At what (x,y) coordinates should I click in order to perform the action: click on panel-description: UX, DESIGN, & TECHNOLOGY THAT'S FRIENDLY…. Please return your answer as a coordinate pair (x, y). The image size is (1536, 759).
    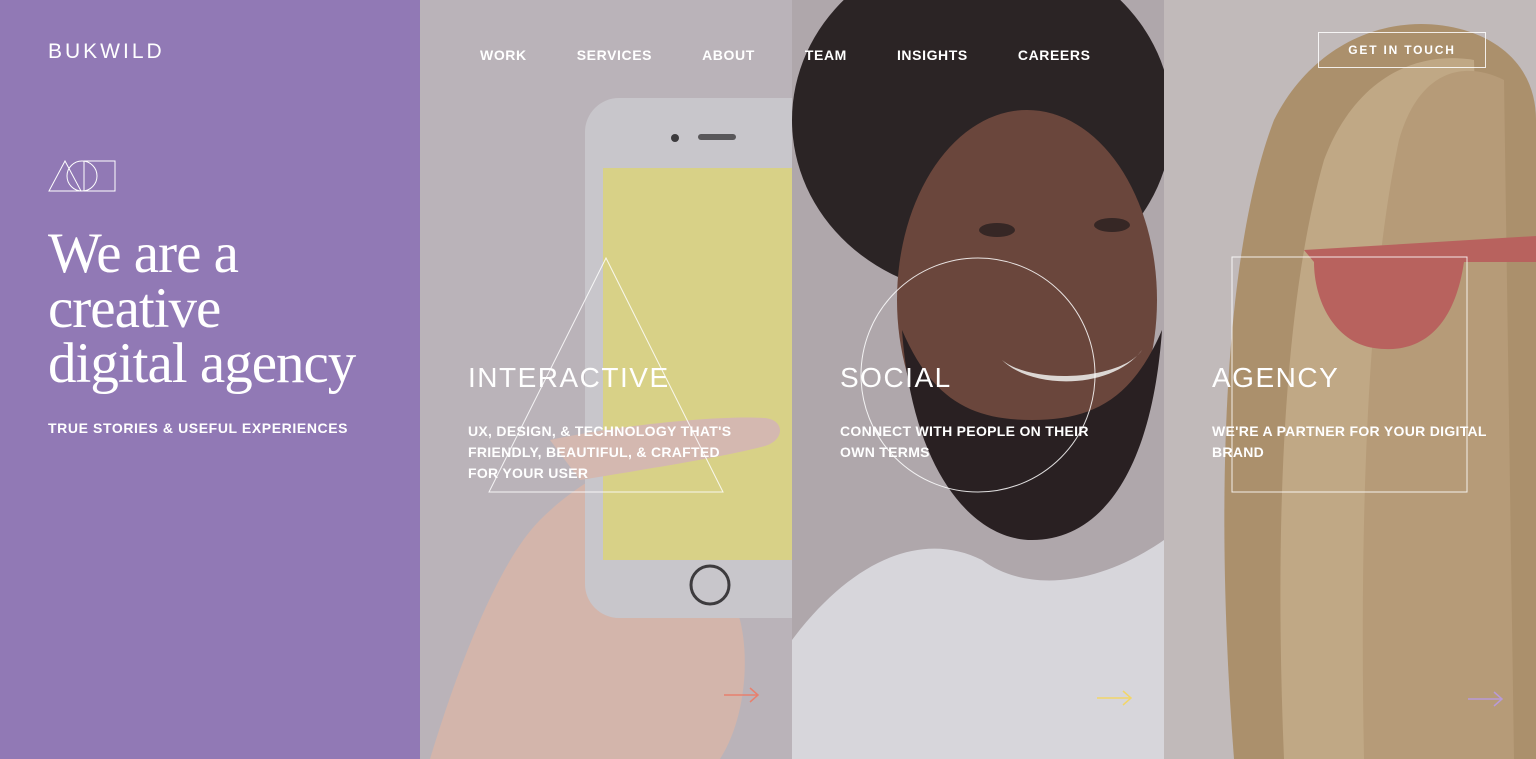
    Looking at the image, I should click on (608, 452).